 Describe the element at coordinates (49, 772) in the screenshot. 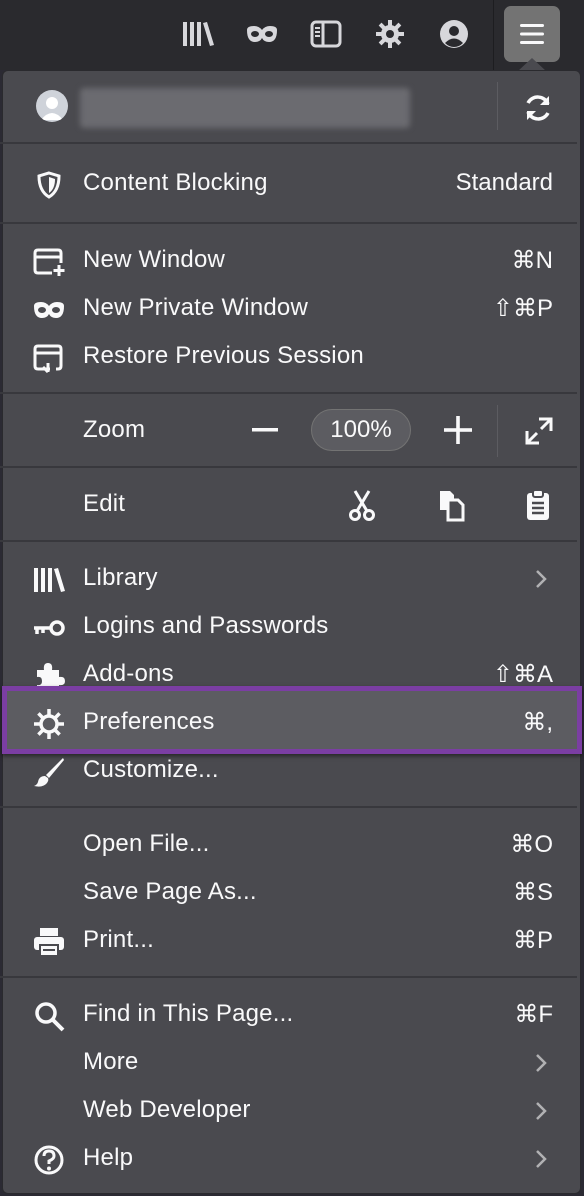

I see `paintbrush-icon` at that location.